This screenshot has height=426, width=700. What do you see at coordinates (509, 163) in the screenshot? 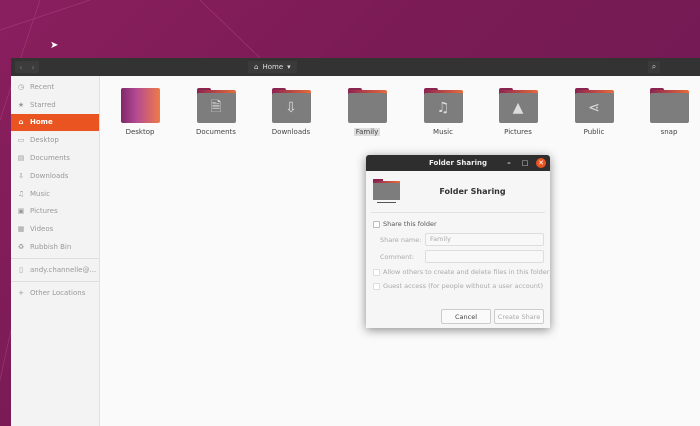
I see `minimize-button: –` at bounding box center [509, 163].